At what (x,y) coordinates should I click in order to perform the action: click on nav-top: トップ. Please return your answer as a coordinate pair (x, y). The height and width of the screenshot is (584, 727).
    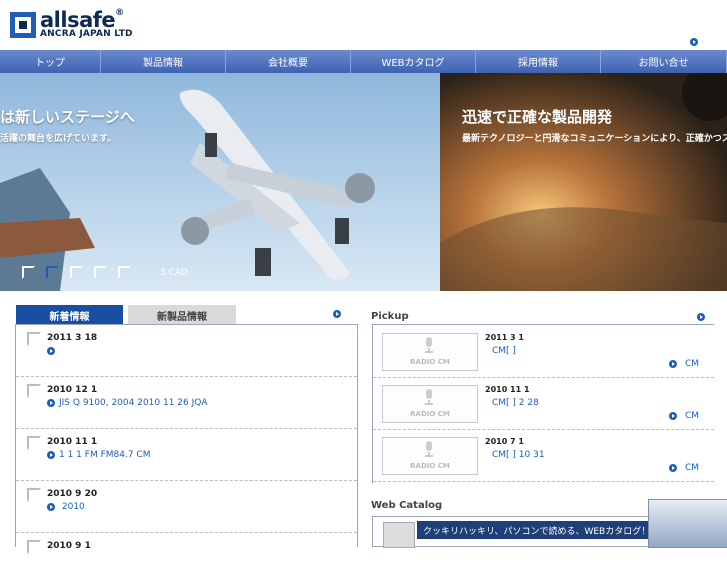
    Looking at the image, I should click on (50, 61).